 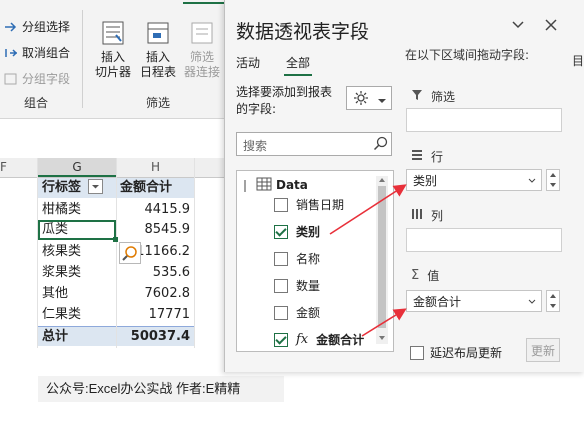 I want to click on arrow-to-values, so click(x=384, y=322).